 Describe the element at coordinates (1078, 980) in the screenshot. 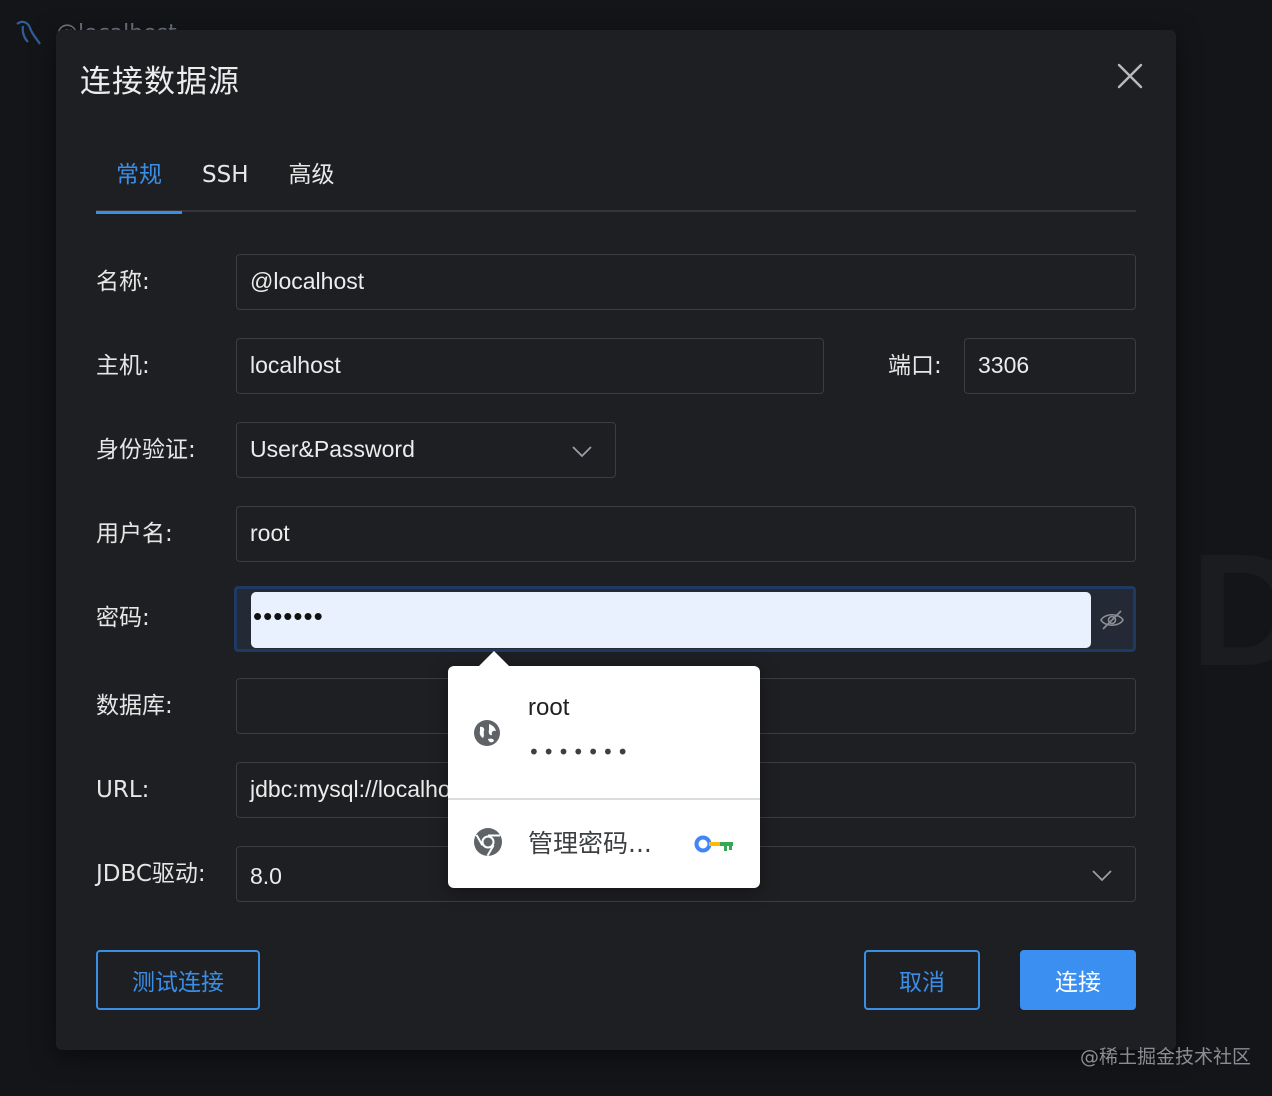

I see `connect-button: 连接` at that location.